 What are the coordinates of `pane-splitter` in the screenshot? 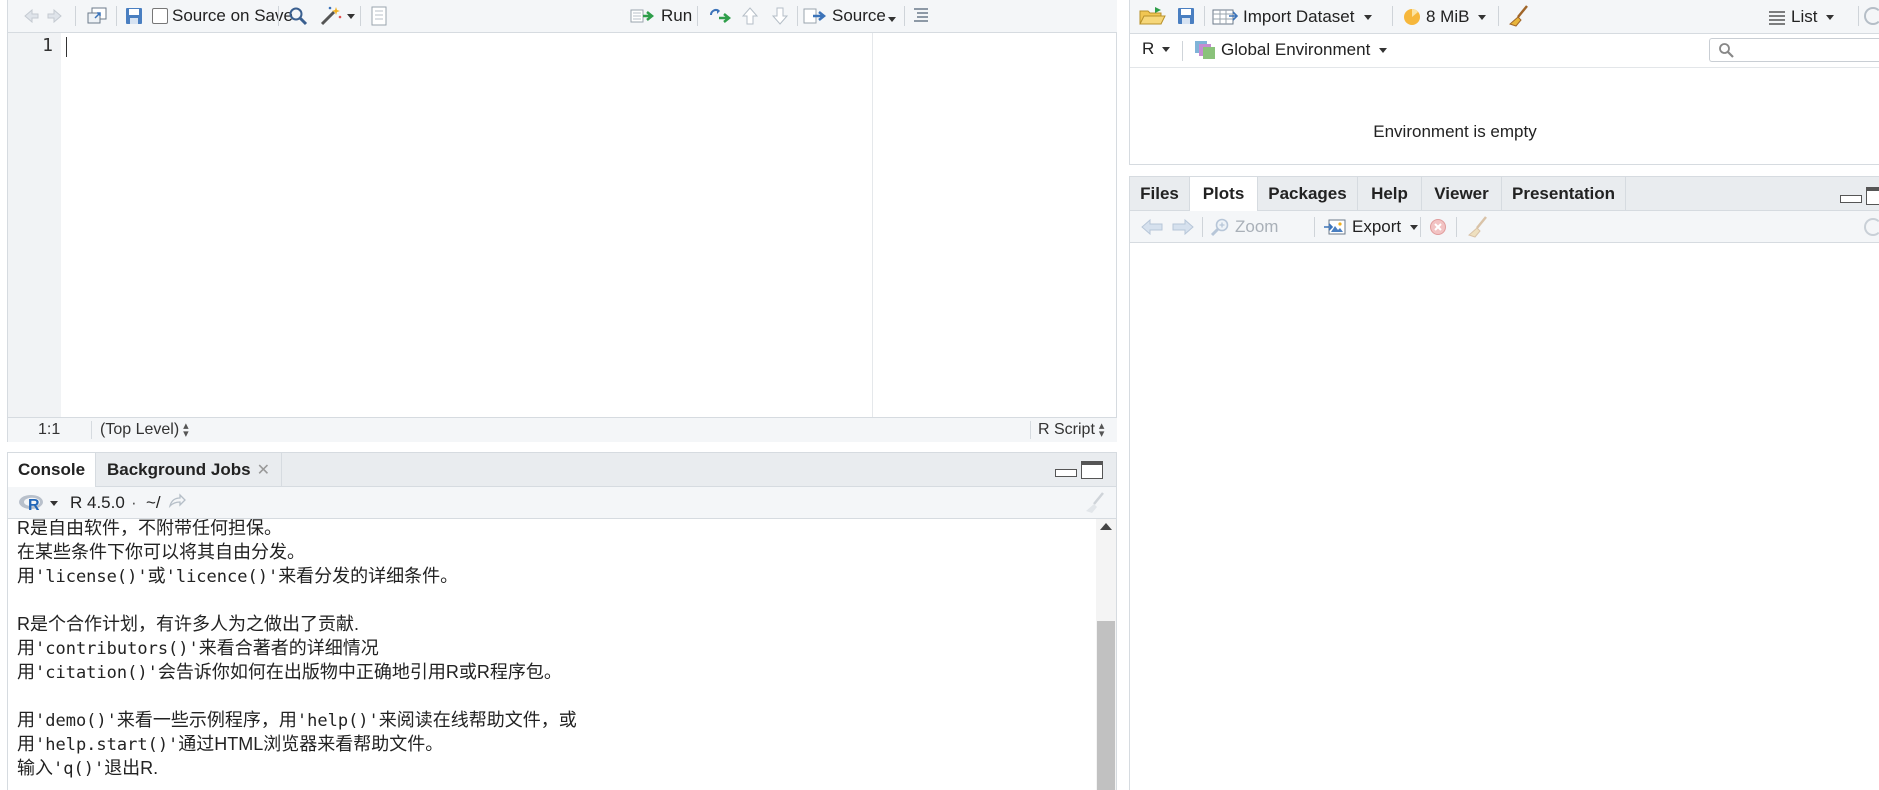 It's located at (1123, 395).